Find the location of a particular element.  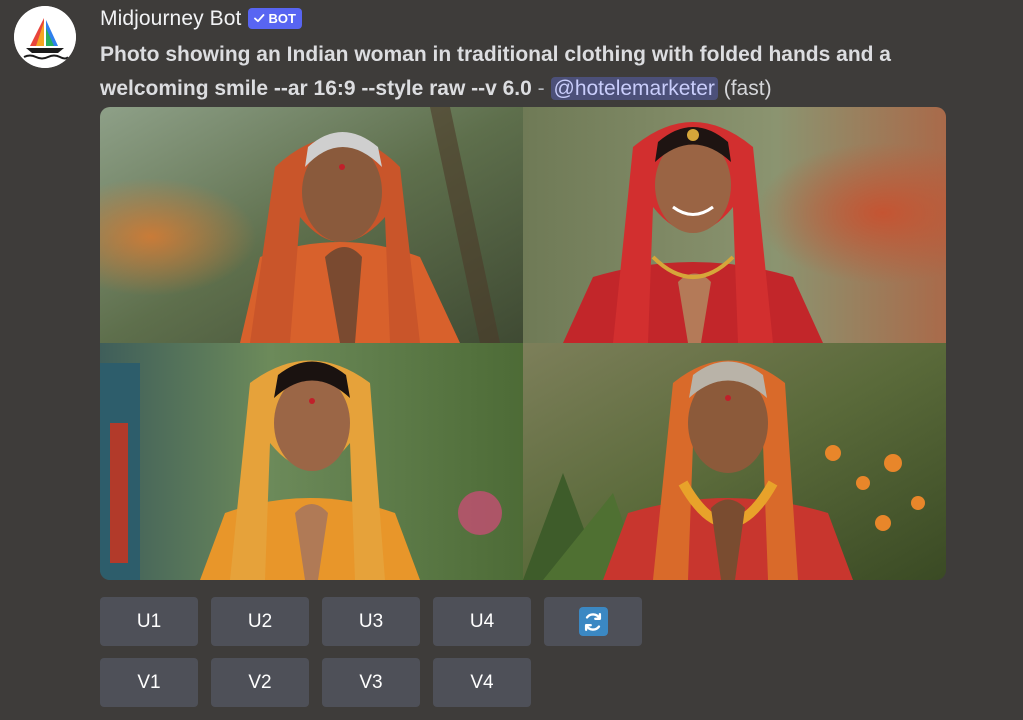

upscale-button-row: U1 U2 U3 U4 is located at coordinates (371, 621).